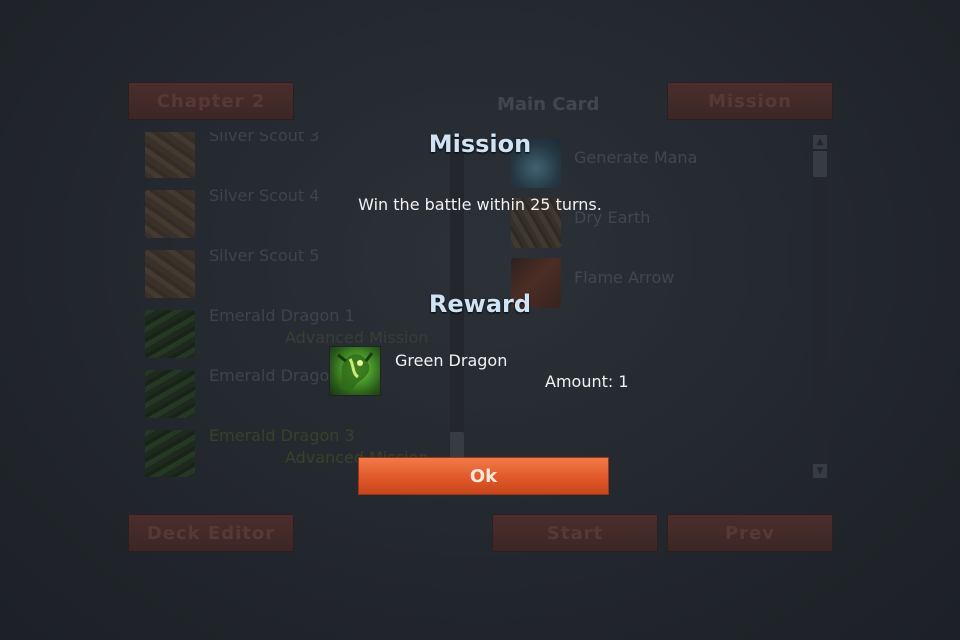 The height and width of the screenshot is (640, 960). What do you see at coordinates (355, 371) in the screenshot?
I see `green-dragon-card-icon` at bounding box center [355, 371].